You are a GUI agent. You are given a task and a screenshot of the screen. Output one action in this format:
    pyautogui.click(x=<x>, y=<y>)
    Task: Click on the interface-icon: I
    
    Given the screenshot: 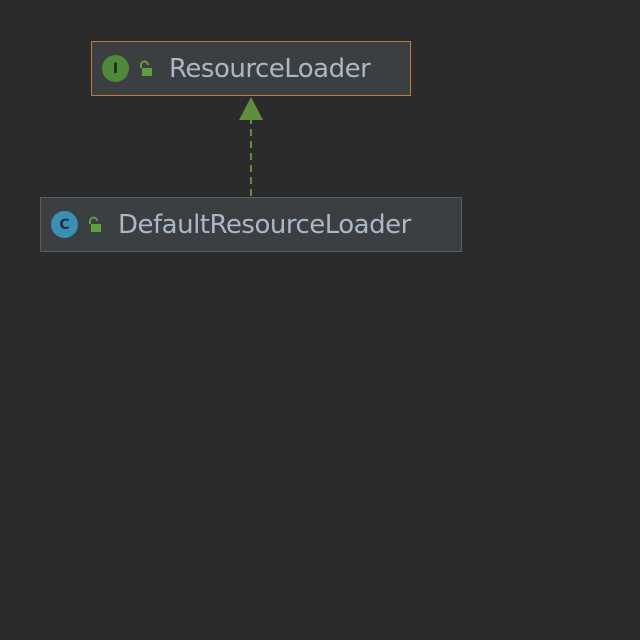 What is the action you would take?
    pyautogui.click(x=115, y=68)
    